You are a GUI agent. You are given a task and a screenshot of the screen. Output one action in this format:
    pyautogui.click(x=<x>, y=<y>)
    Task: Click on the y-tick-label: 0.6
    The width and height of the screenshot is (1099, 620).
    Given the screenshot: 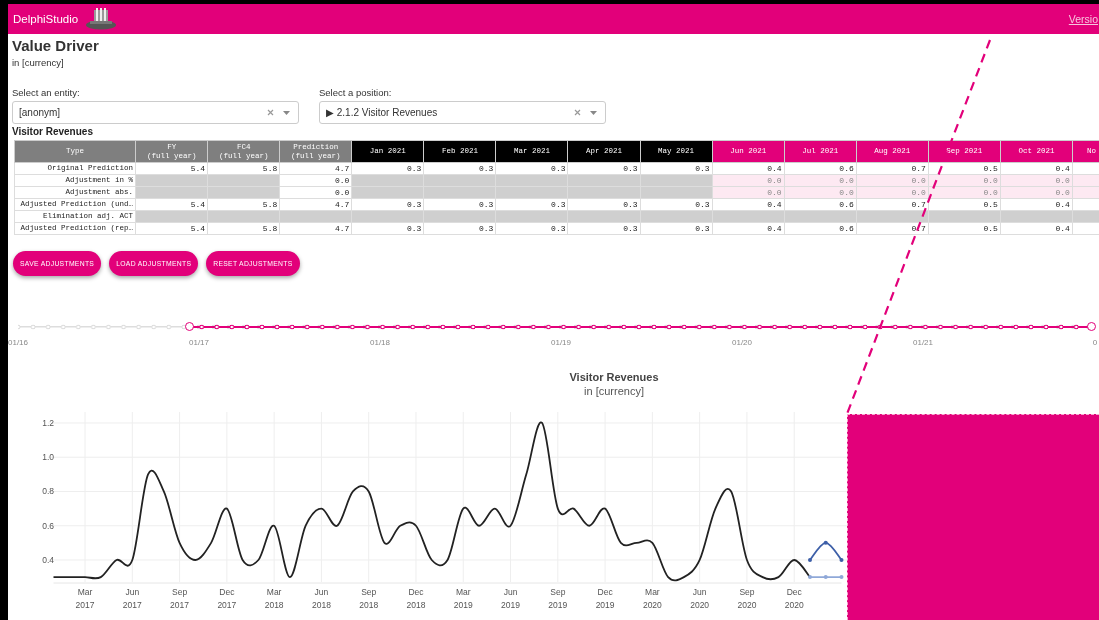 What is the action you would take?
    pyautogui.click(x=48, y=525)
    